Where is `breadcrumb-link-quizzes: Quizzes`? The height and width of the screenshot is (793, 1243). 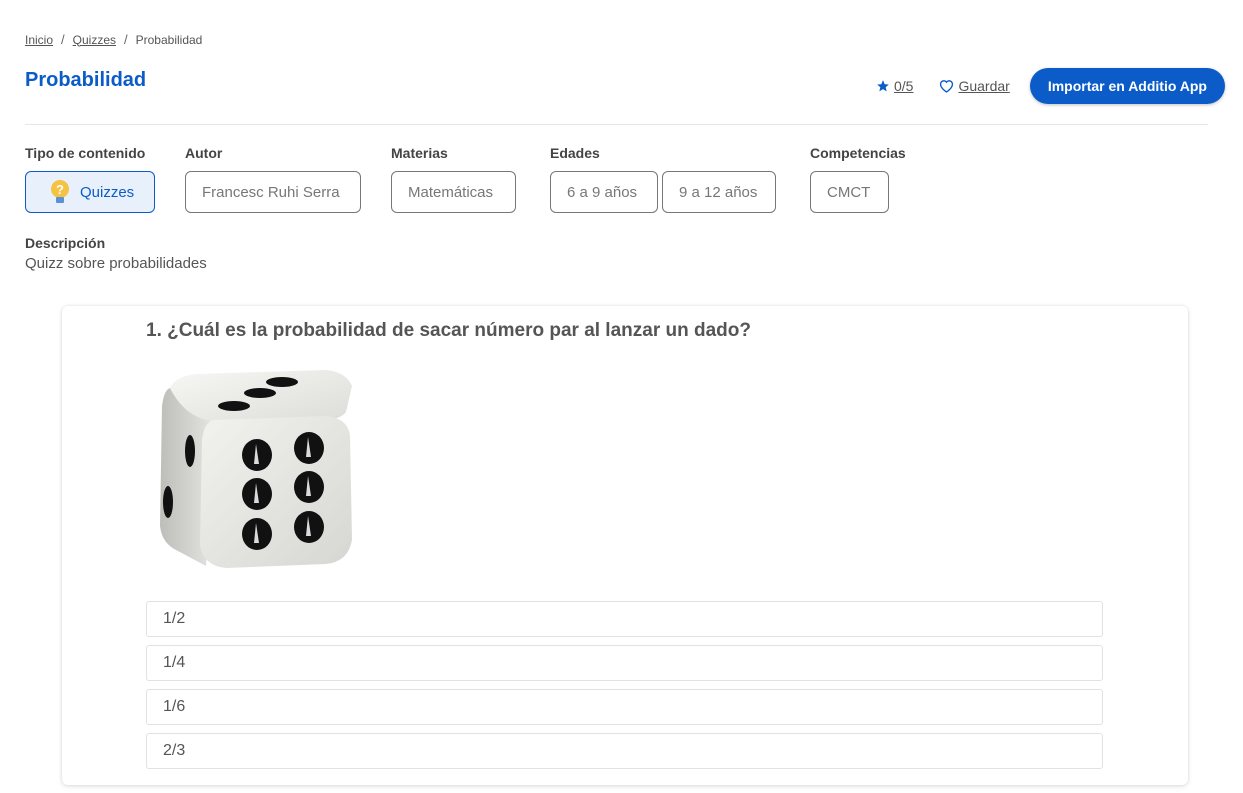 breadcrumb-link-quizzes: Quizzes is located at coordinates (94, 40).